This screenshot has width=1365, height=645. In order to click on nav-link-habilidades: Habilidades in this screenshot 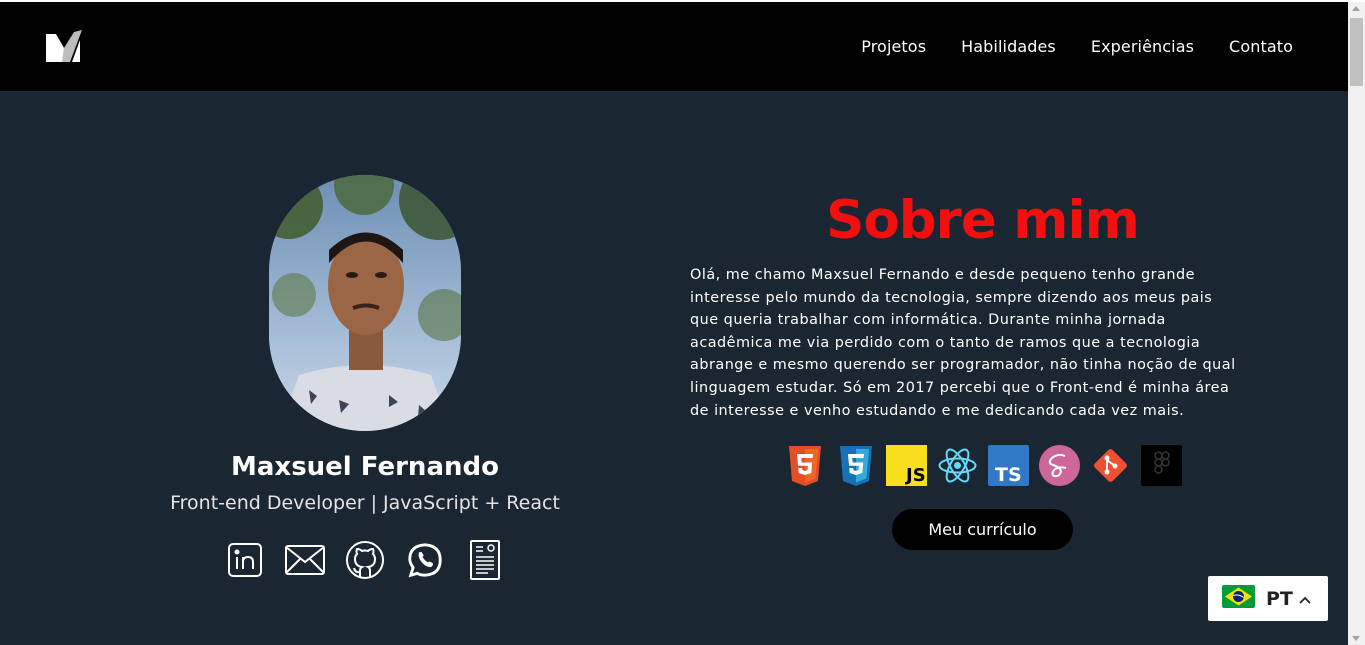, I will do `click(1008, 46)`.